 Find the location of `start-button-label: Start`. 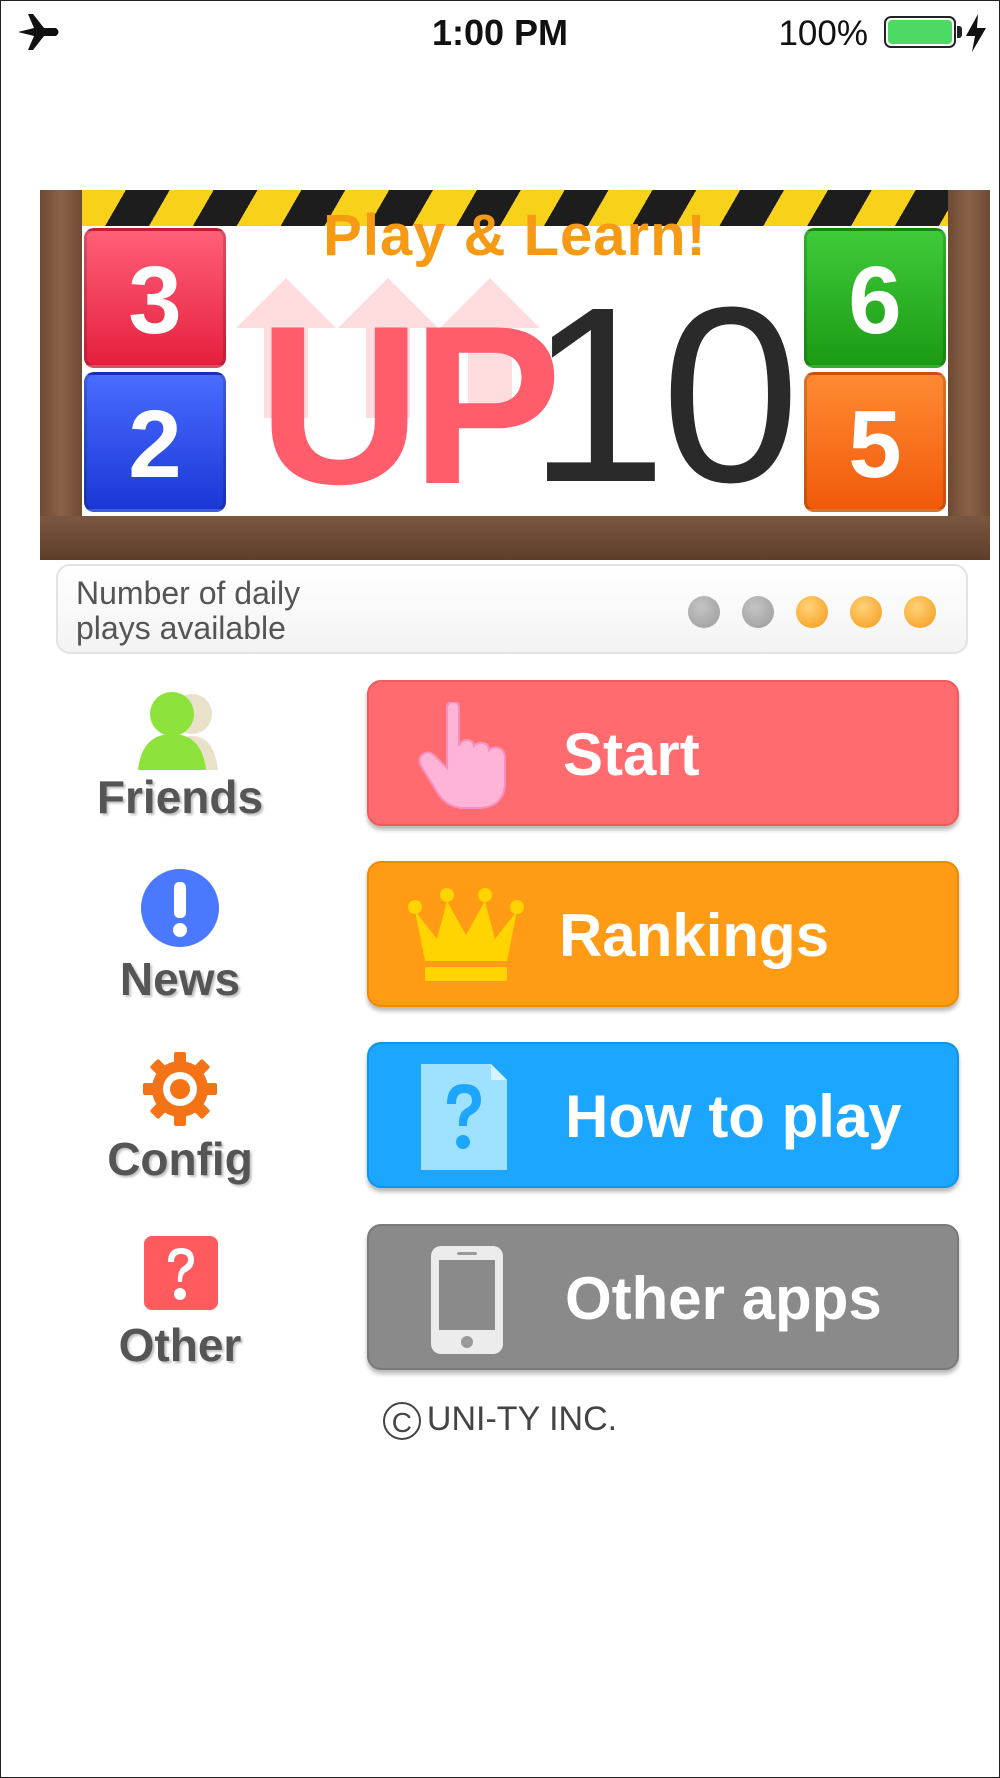

start-button-label: Start is located at coordinates (631, 754).